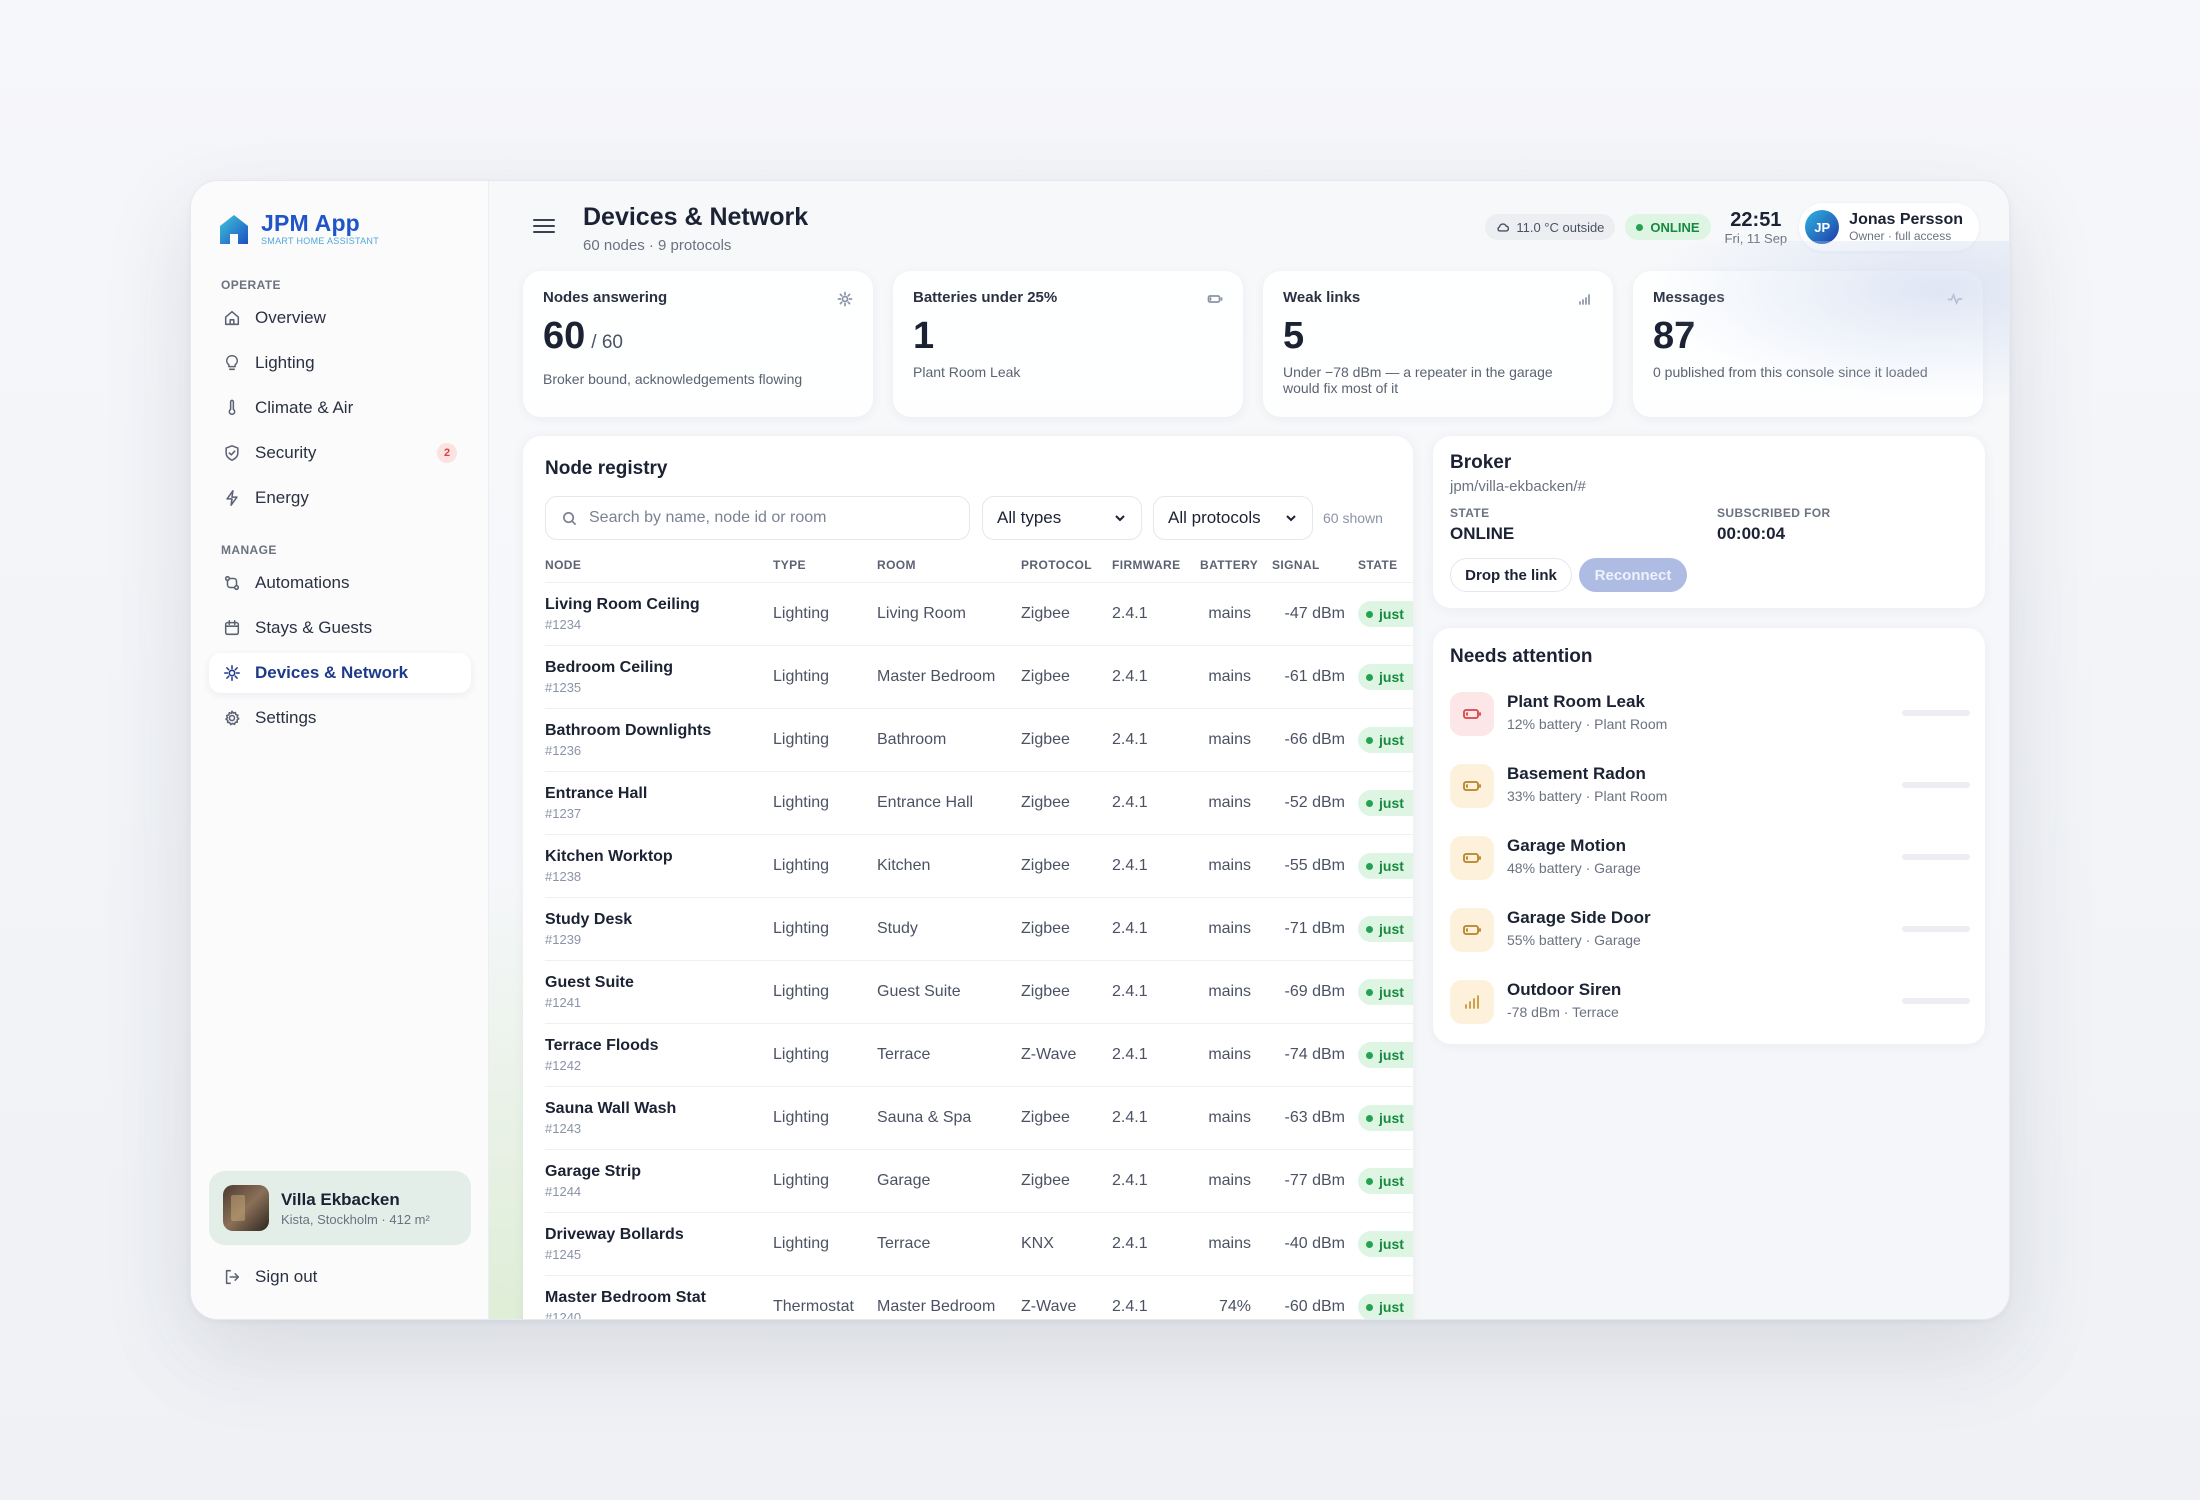  What do you see at coordinates (340, 363) in the screenshot?
I see `sidebar-item-lighting: Lighting` at bounding box center [340, 363].